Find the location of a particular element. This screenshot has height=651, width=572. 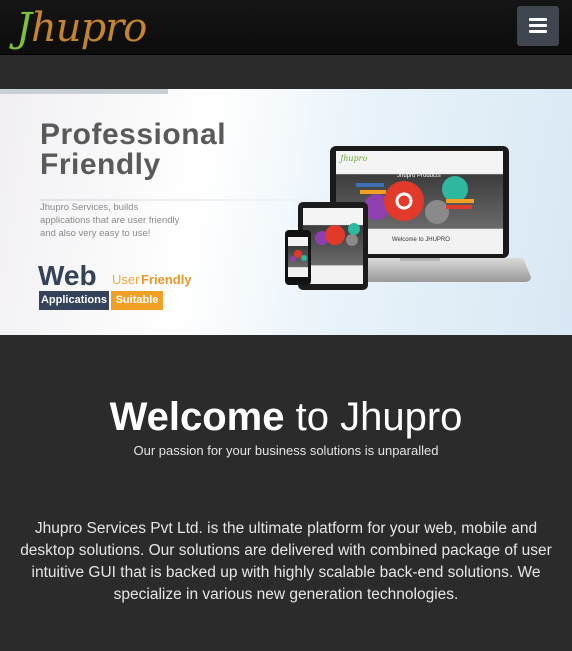

menu-toggle-button is located at coordinates (538, 26).